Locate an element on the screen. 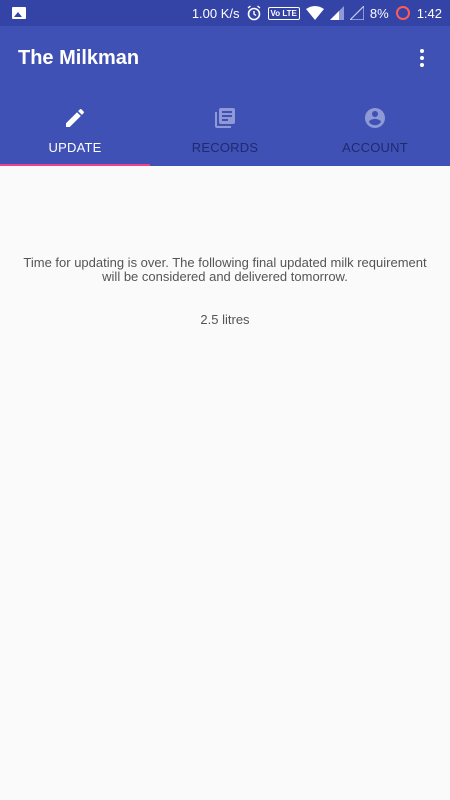  pencil-icon is located at coordinates (75, 117).